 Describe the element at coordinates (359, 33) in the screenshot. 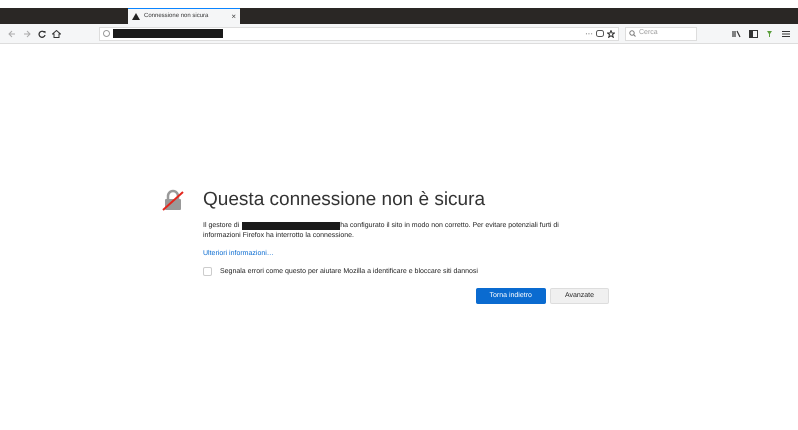

I see `address-bar: ···` at that location.